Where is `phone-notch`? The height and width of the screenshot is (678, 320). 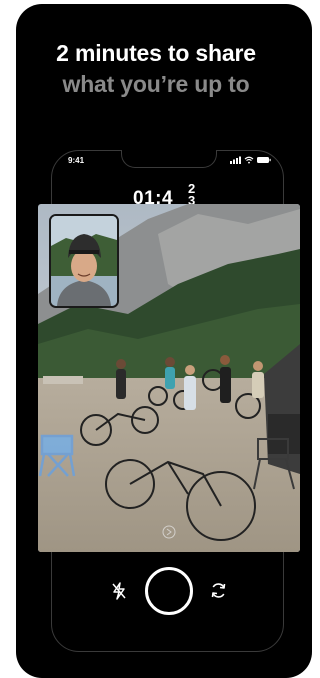
phone-notch is located at coordinates (169, 159).